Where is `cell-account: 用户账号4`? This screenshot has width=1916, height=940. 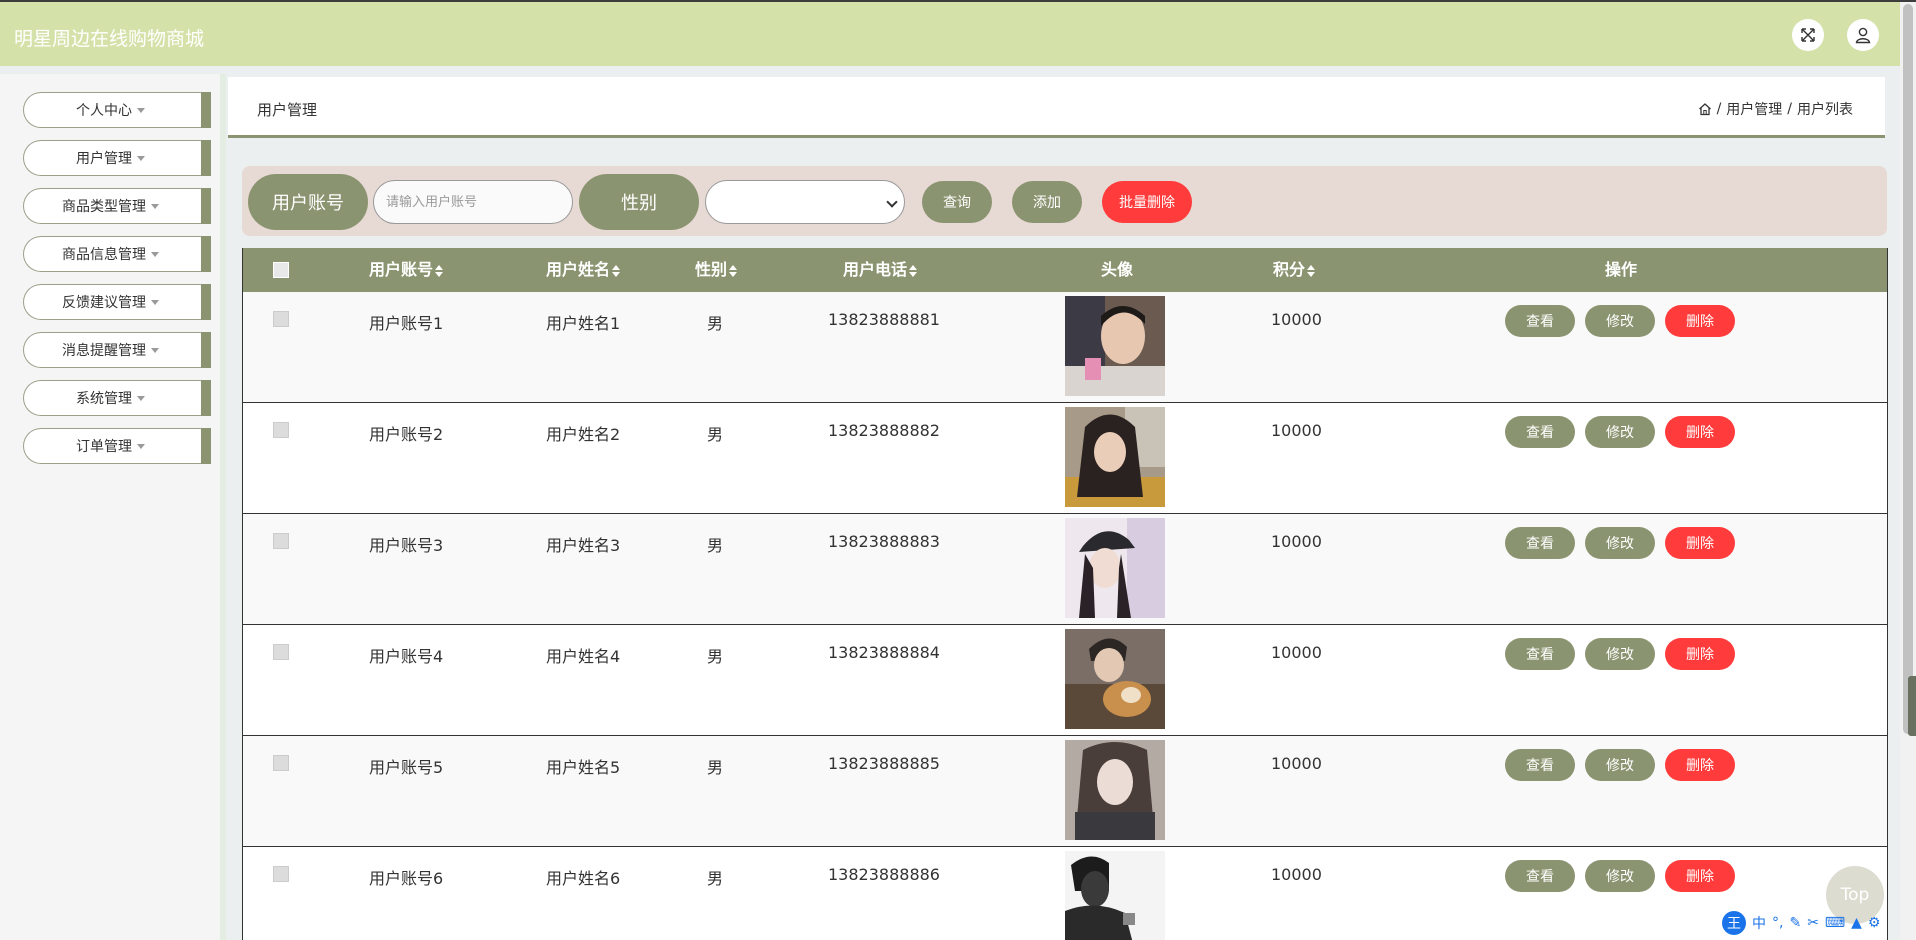 cell-account: 用户账号4 is located at coordinates (406, 656).